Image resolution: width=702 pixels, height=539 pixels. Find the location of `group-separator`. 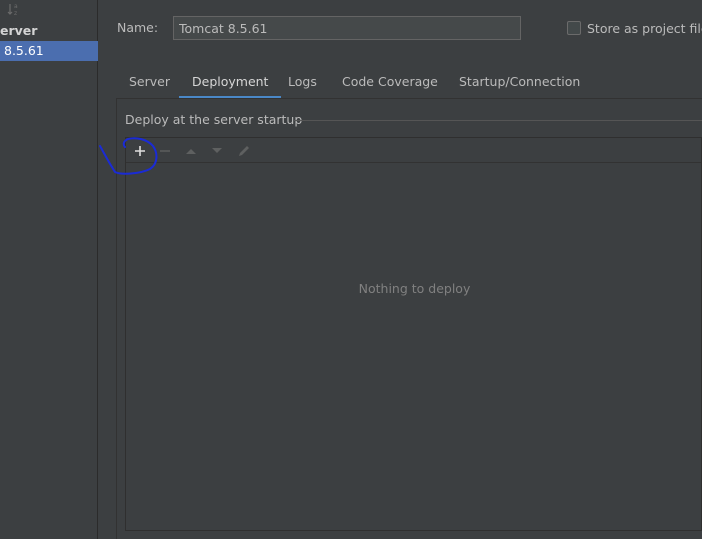

group-separator is located at coordinates (498, 120).